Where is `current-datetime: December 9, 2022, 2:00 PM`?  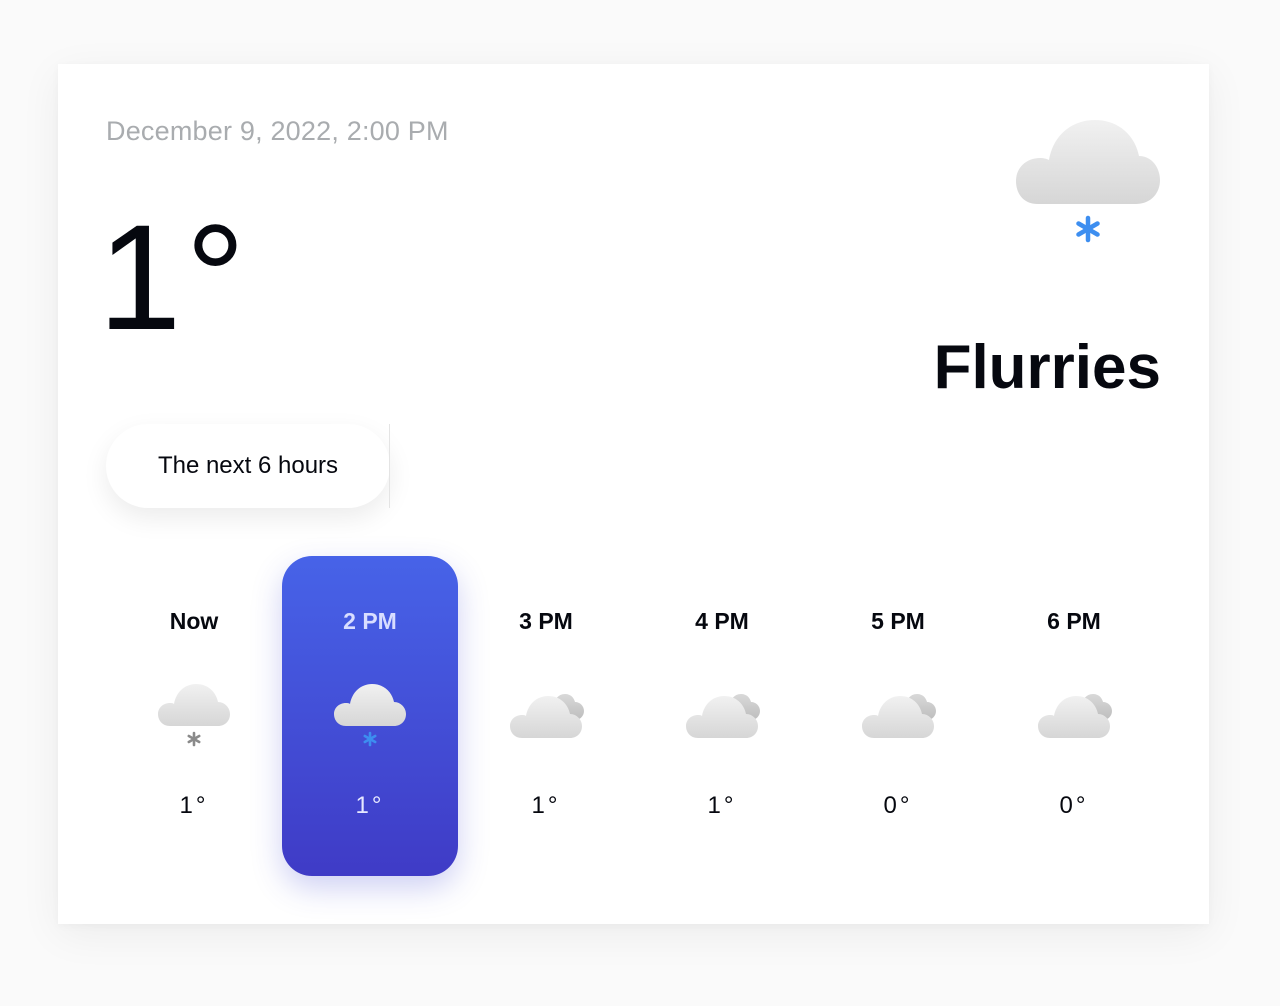 current-datetime: December 9, 2022, 2:00 PM is located at coordinates (277, 131).